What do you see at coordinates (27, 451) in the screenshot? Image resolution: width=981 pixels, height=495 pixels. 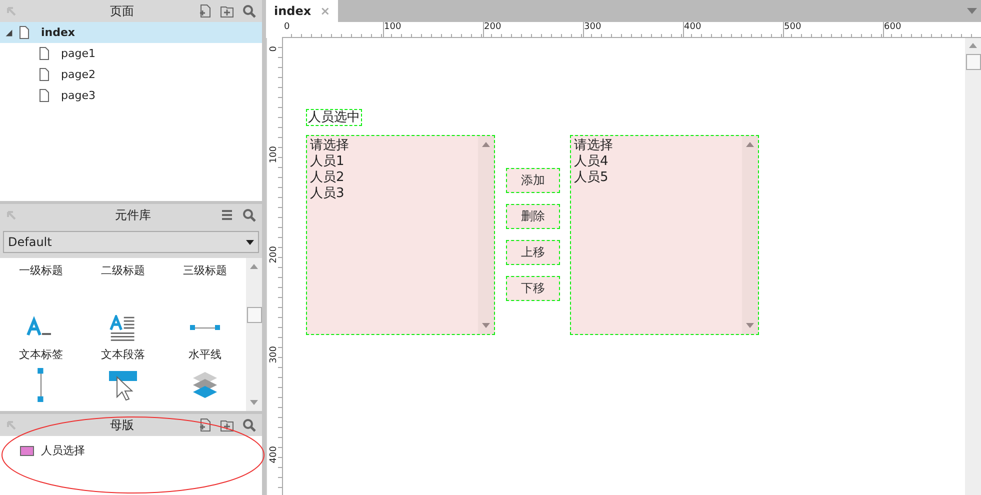 I see `master-icon` at bounding box center [27, 451].